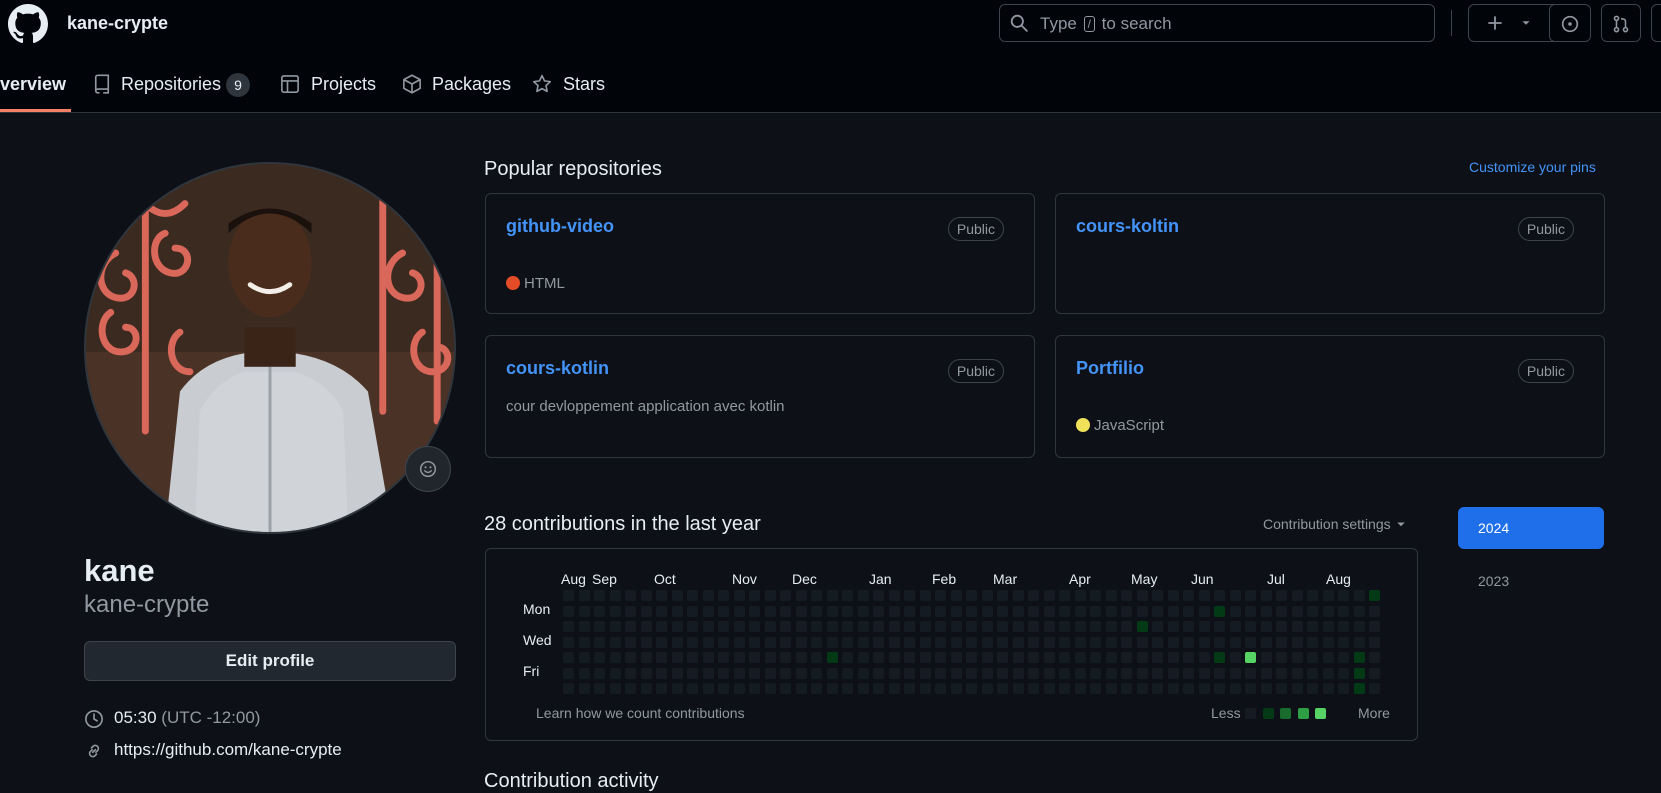 The height and width of the screenshot is (793, 1661). What do you see at coordinates (1656, 23) in the screenshot?
I see `inbox-button` at bounding box center [1656, 23].